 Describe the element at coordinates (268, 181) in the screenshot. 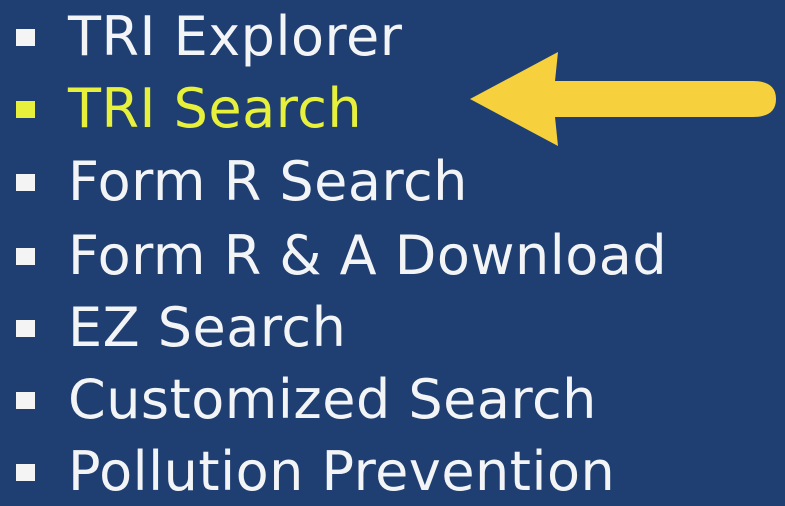

I see `nav-item-label: Form R Search` at that location.